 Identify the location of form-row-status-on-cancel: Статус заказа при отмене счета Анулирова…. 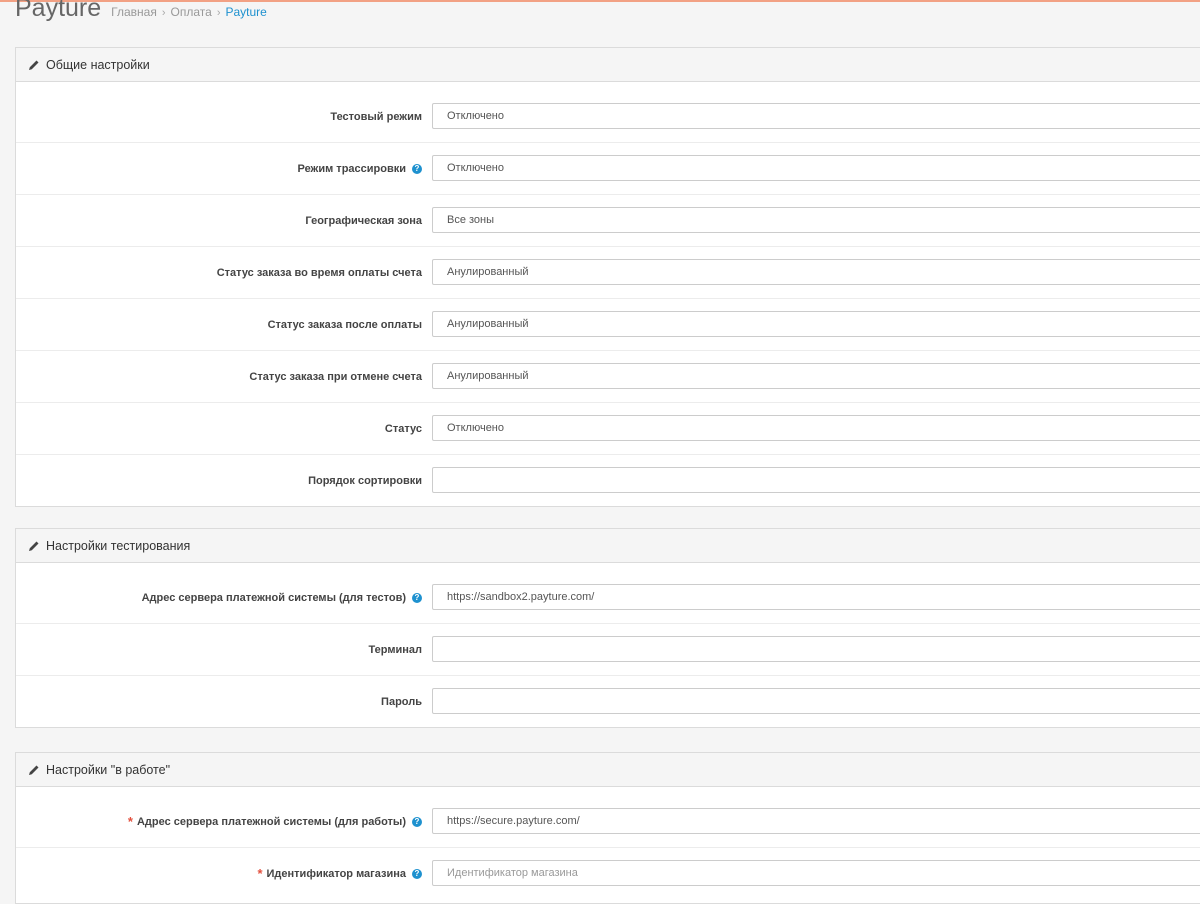
(608, 377).